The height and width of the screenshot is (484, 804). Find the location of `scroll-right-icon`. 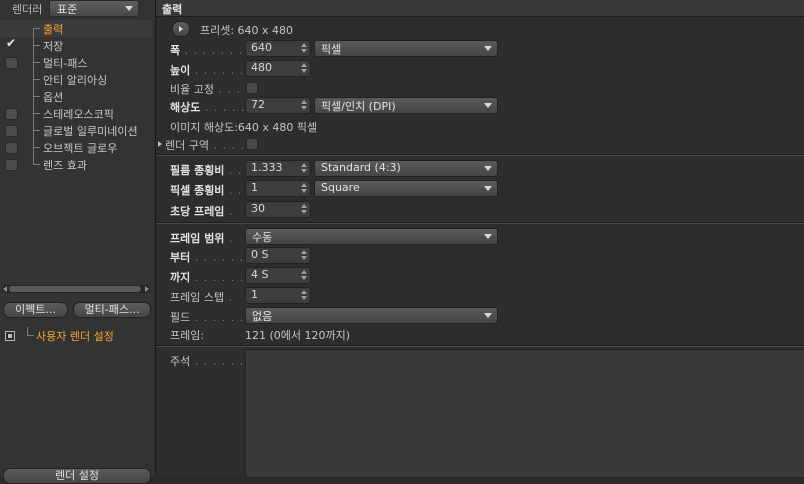

scroll-right-icon is located at coordinates (147, 289).